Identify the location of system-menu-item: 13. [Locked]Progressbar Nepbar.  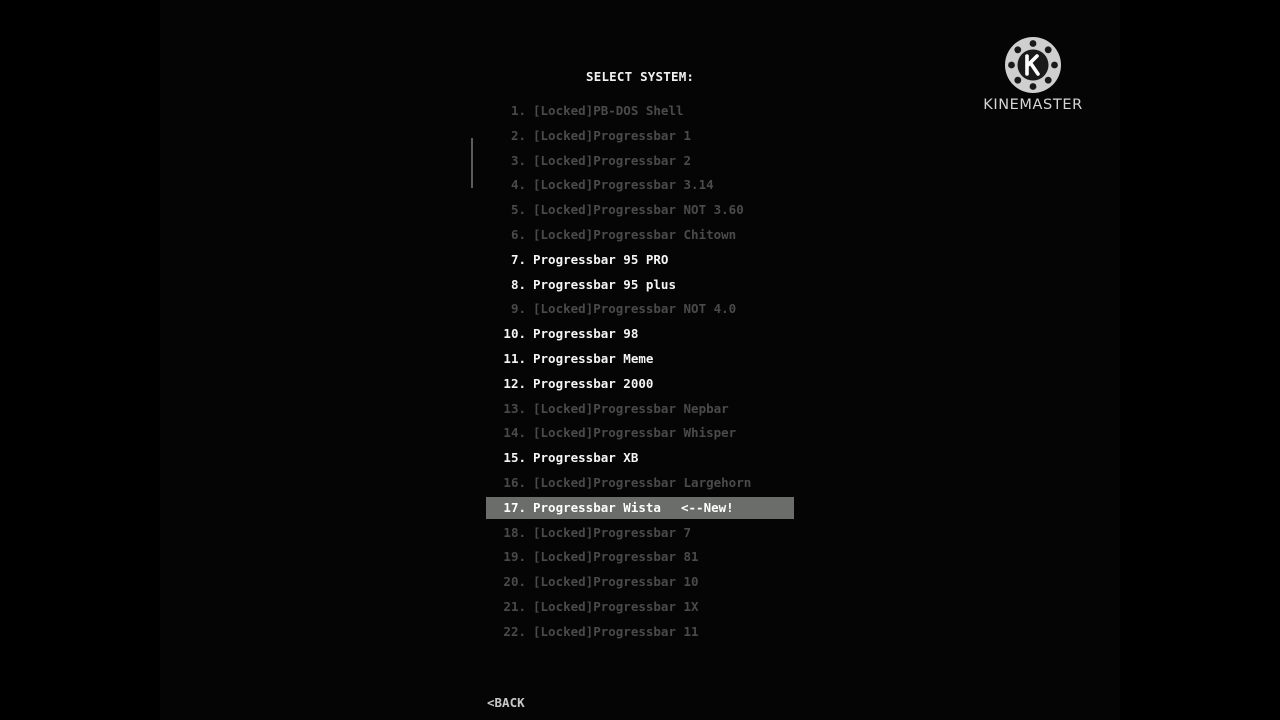
(640, 409).